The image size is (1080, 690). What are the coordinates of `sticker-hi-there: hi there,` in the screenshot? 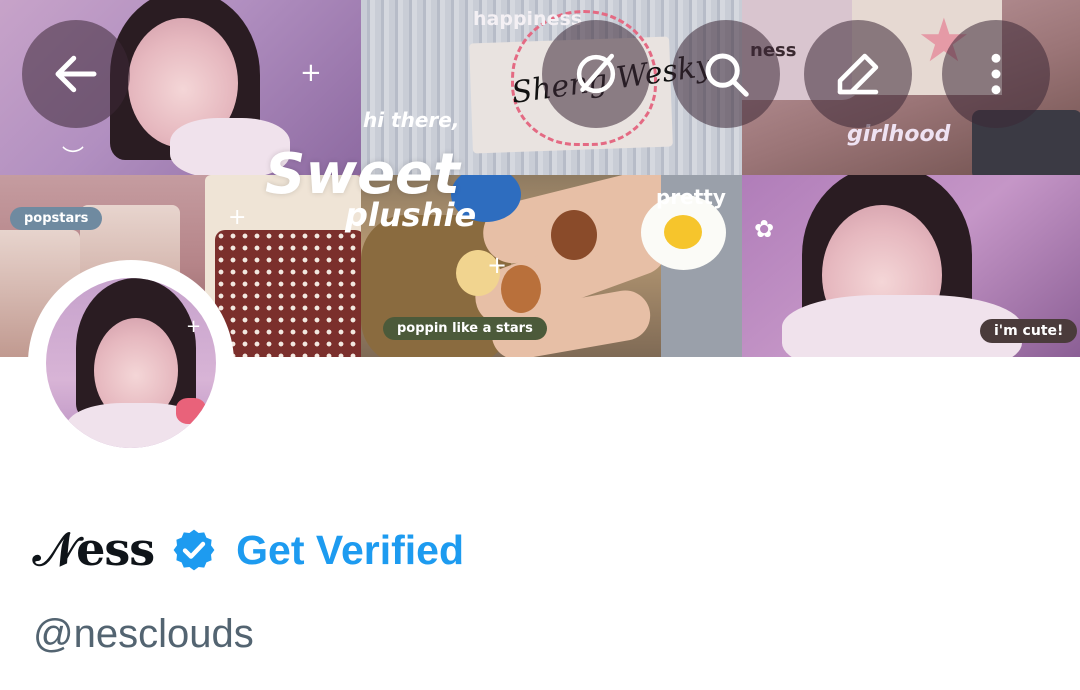 It's located at (411, 120).